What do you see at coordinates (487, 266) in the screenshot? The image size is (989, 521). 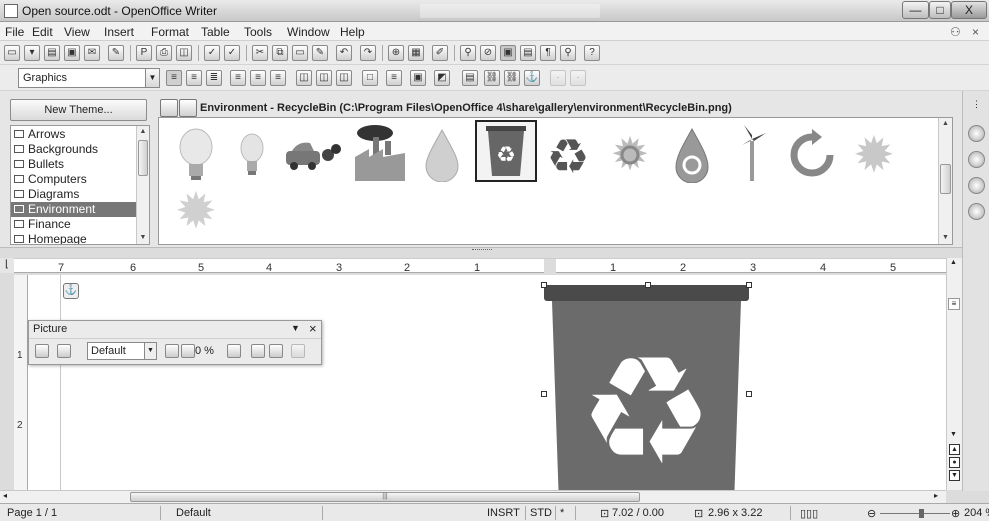 I see `horizontal-ruler: 7 6 5 4 3 2 1 1 2 3 4 5` at bounding box center [487, 266].